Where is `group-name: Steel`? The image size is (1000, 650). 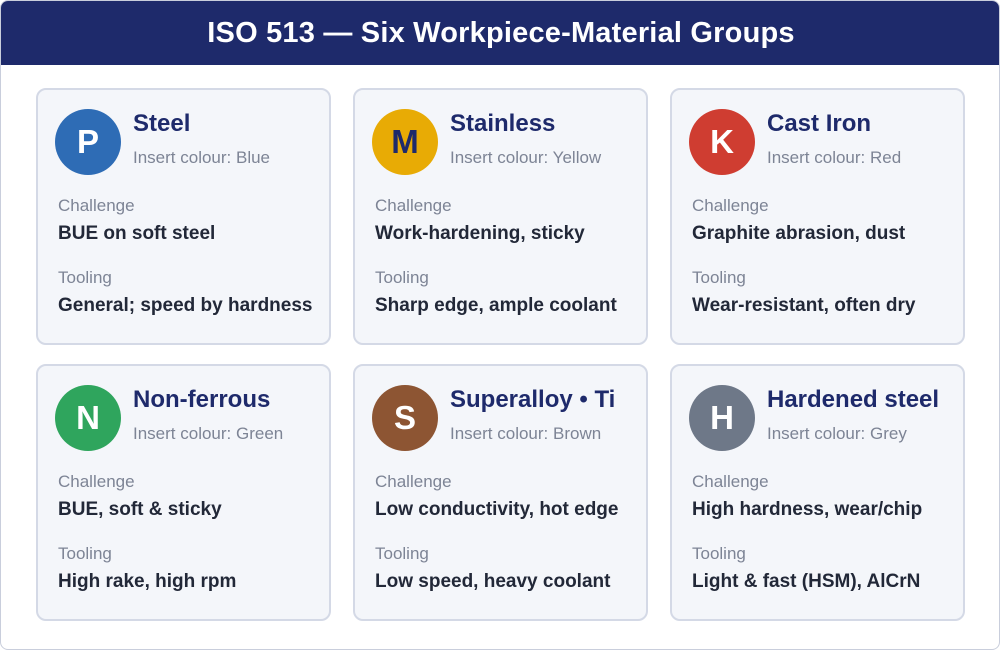
group-name: Steel is located at coordinates (162, 123).